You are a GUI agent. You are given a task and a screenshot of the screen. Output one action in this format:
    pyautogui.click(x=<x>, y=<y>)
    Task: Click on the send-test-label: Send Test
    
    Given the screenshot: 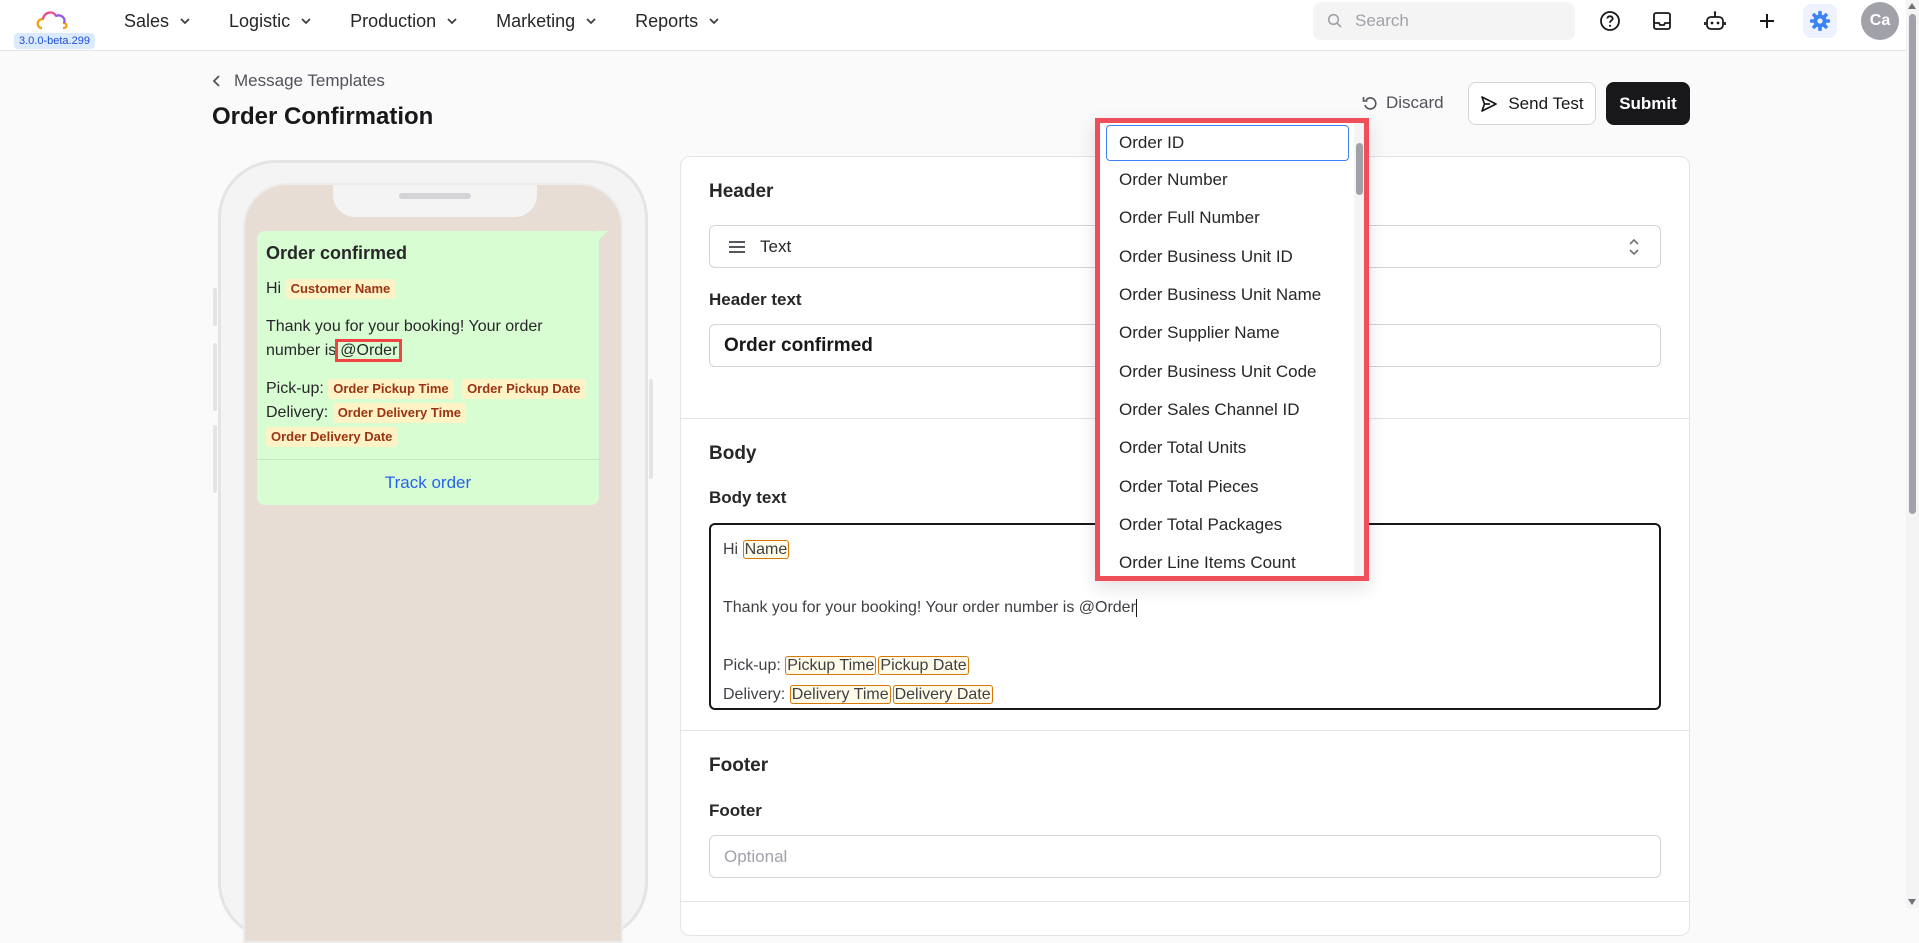 What is the action you would take?
    pyautogui.click(x=1546, y=103)
    